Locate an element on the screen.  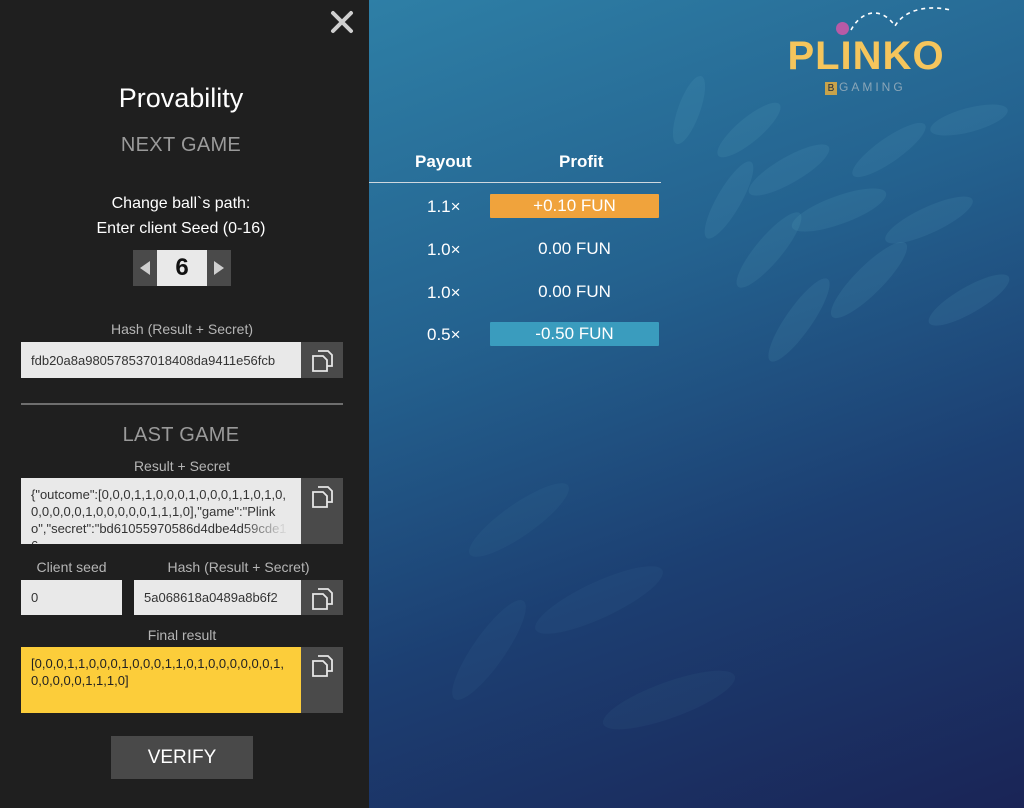
brand-initial: B is located at coordinates (831, 88).